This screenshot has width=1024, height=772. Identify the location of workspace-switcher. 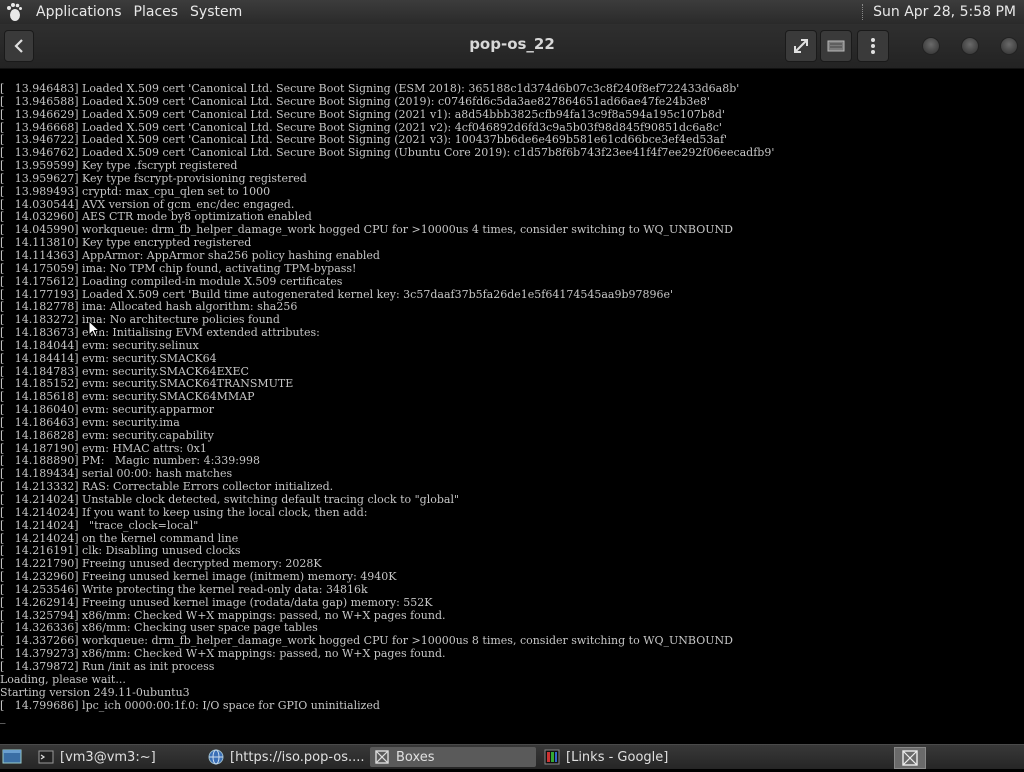
(910, 758).